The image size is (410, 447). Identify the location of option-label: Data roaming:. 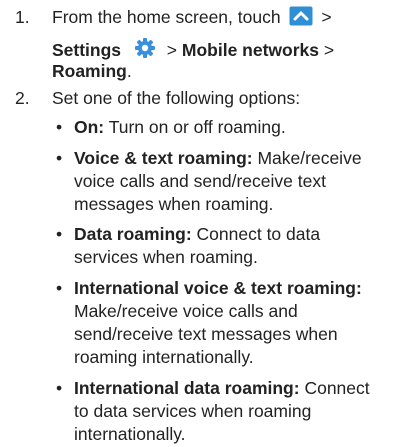
(133, 234).